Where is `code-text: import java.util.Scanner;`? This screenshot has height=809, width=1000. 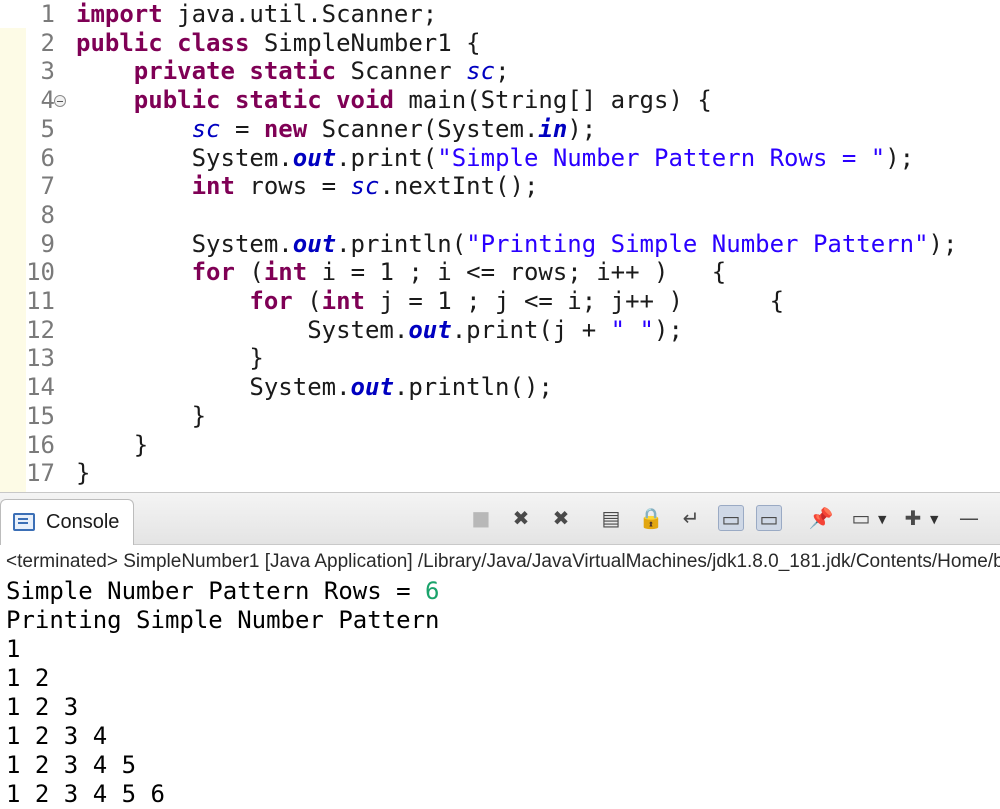
code-text: import java.util.Scanner; is located at coordinates (256, 14).